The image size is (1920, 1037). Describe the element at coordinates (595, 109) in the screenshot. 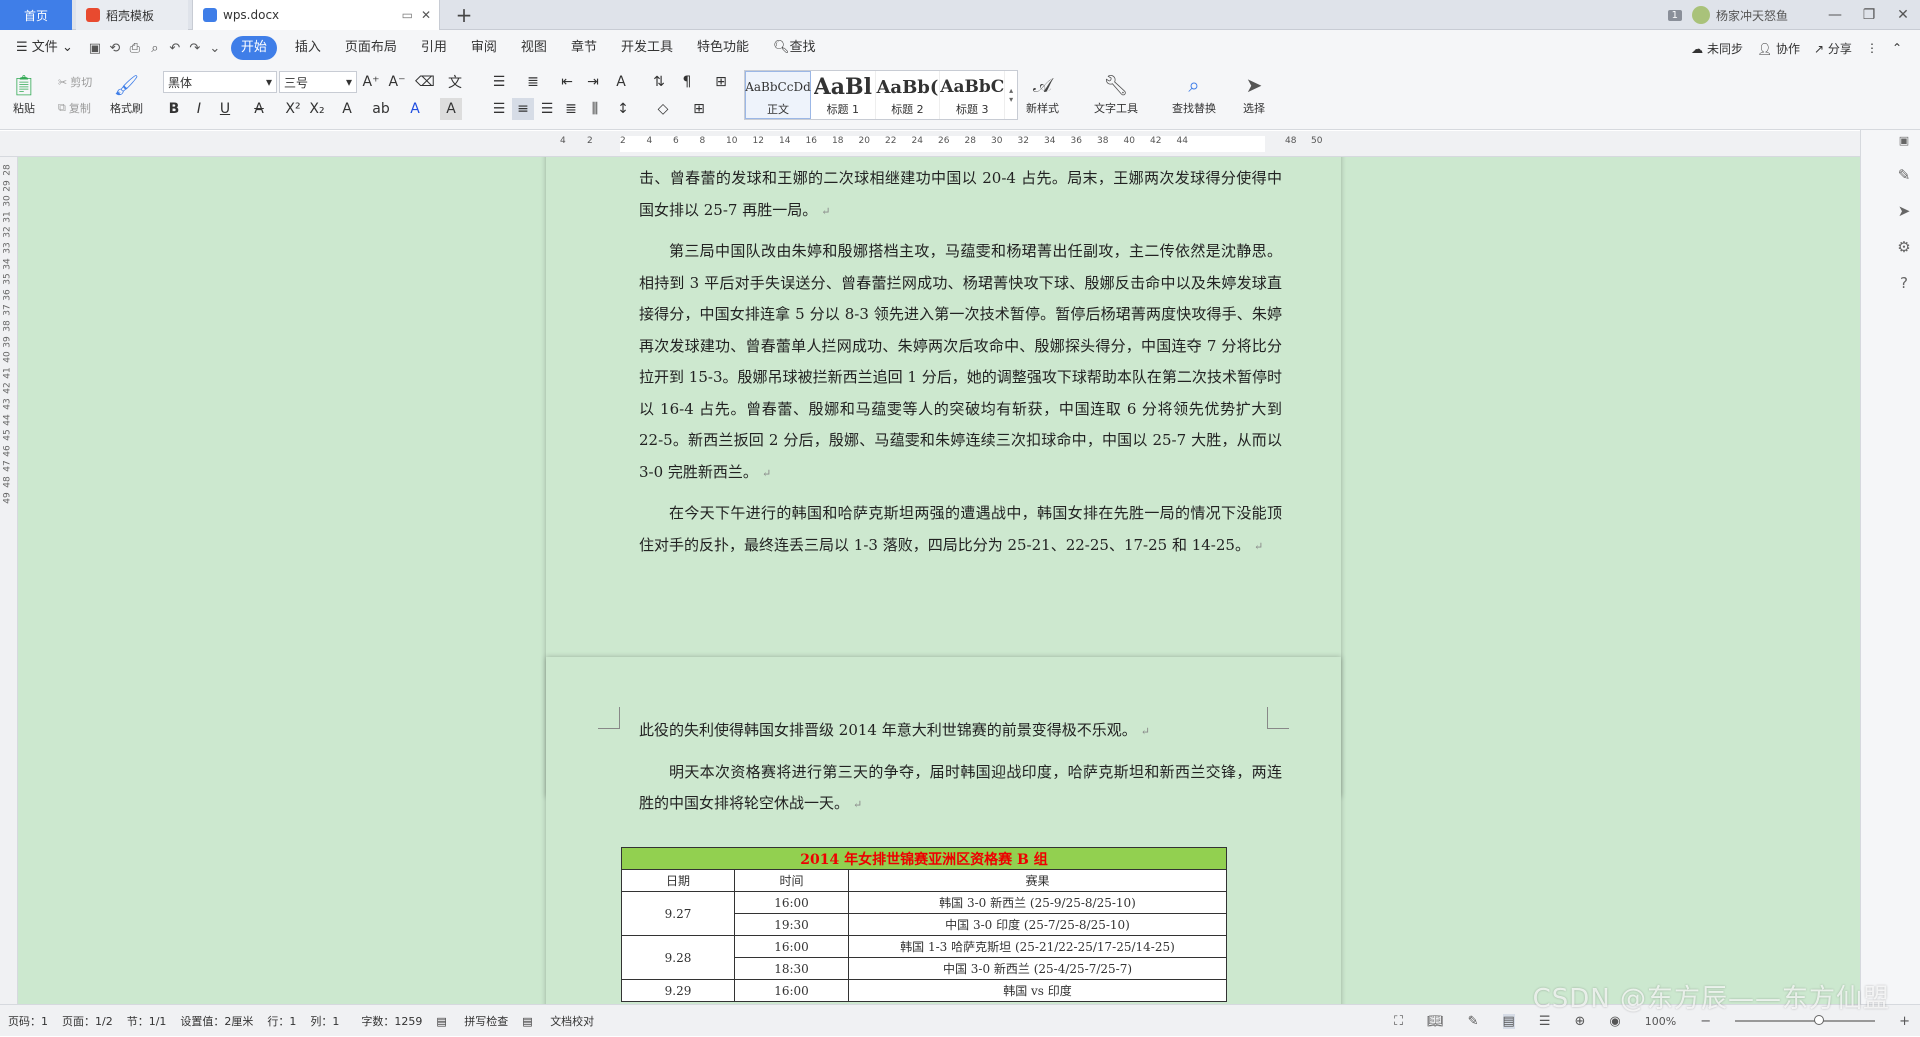

I see `distribute-icon: ⫼` at that location.